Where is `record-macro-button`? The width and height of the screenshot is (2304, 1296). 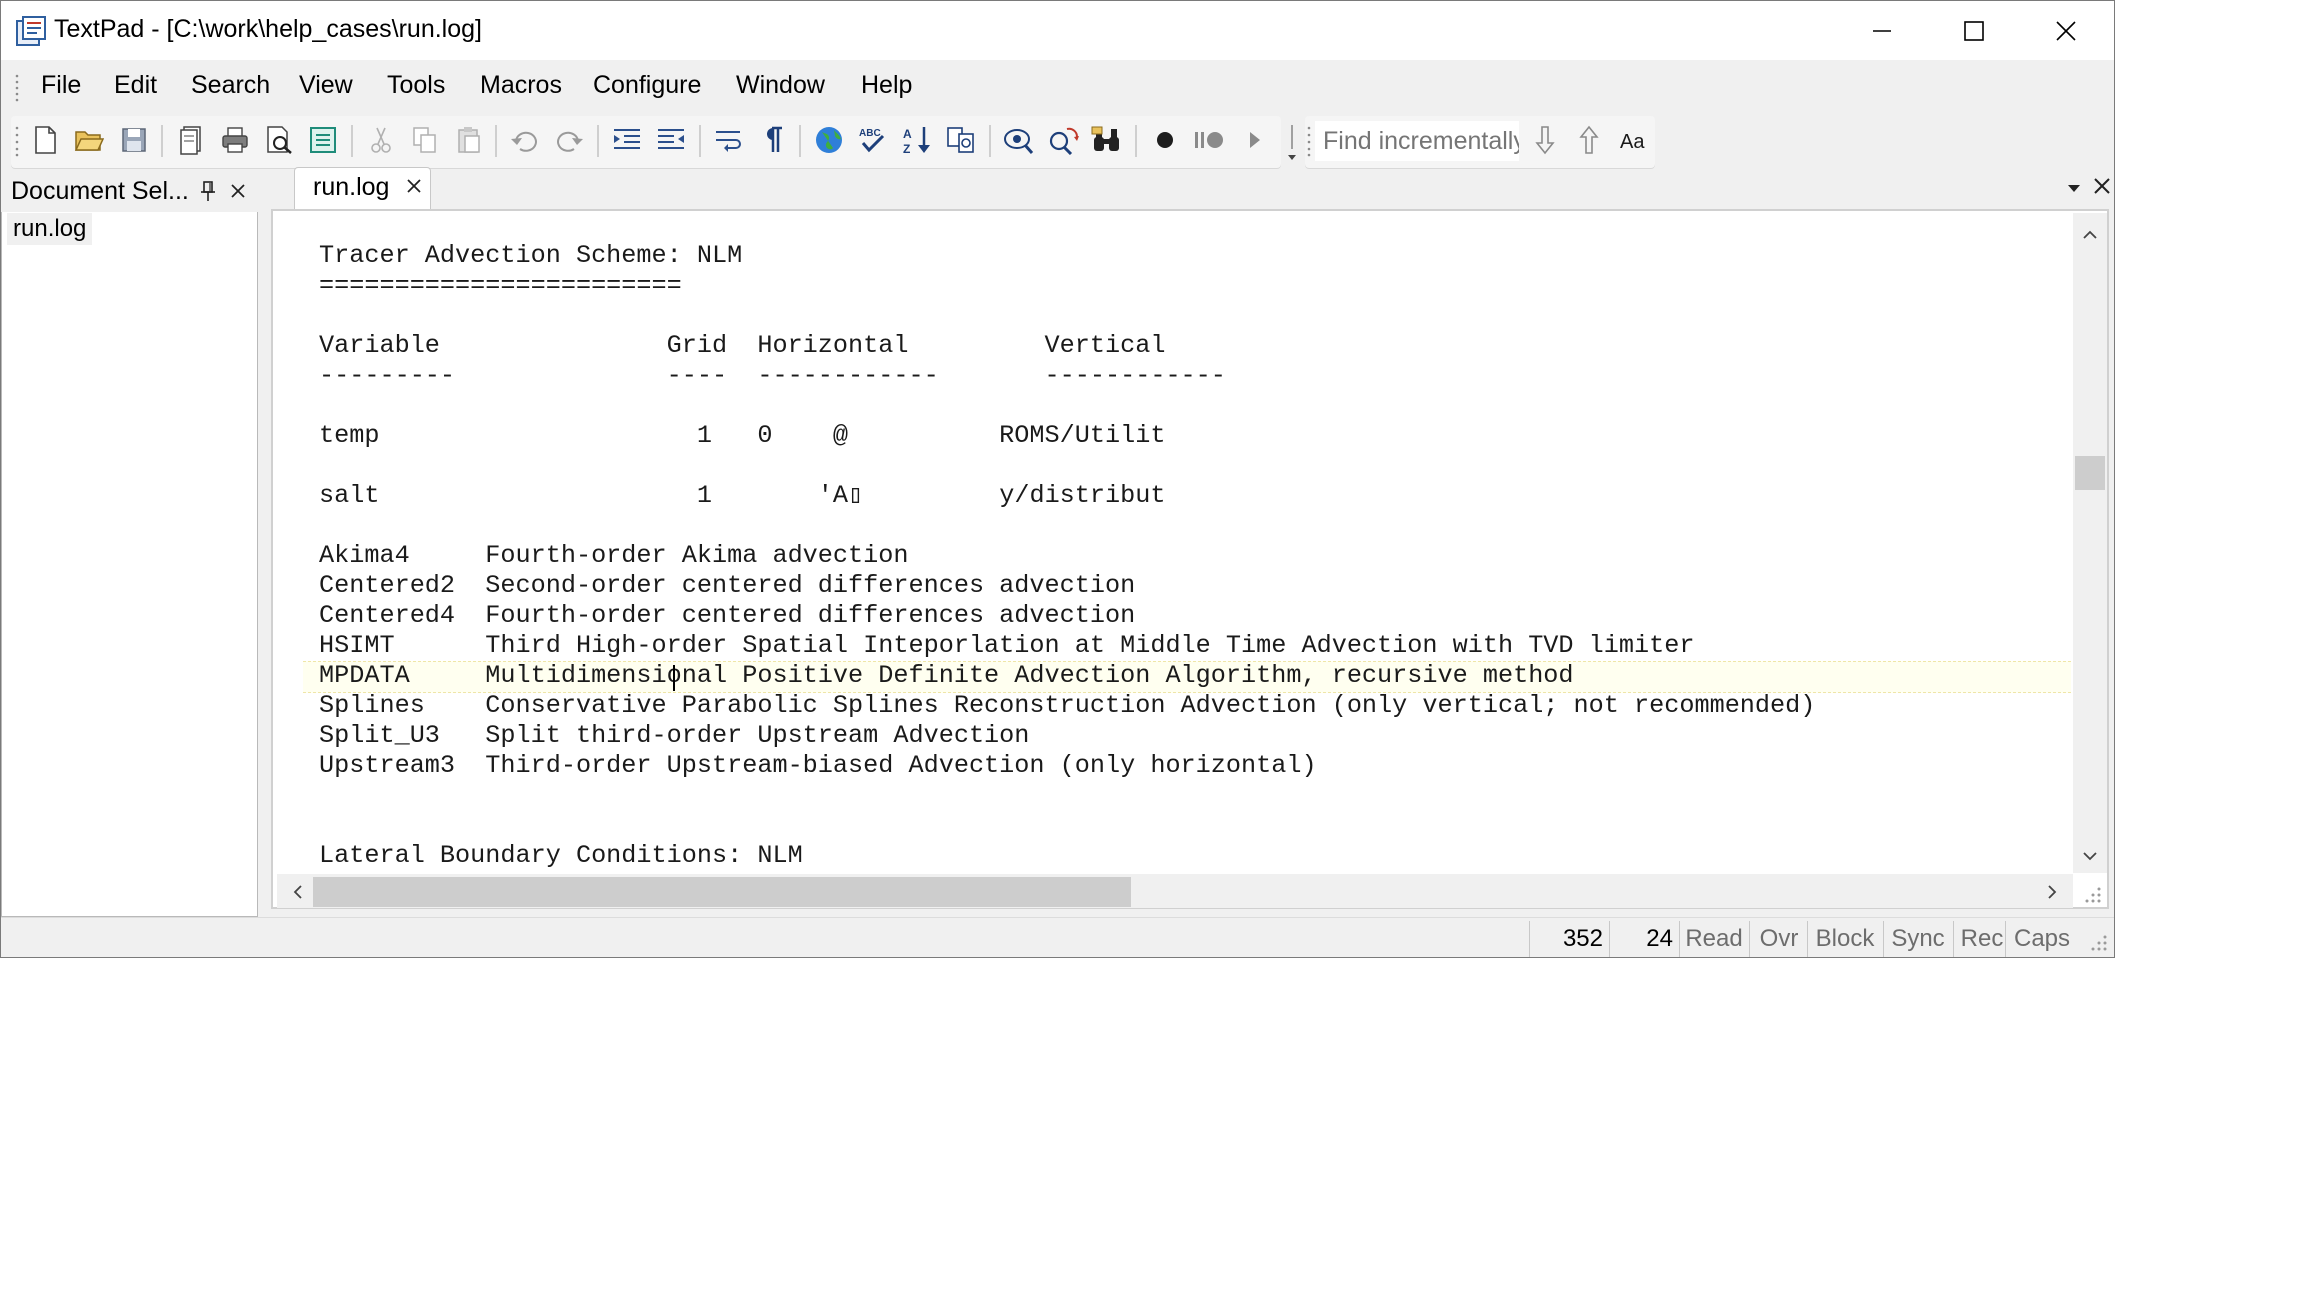 record-macro-button is located at coordinates (1165, 140).